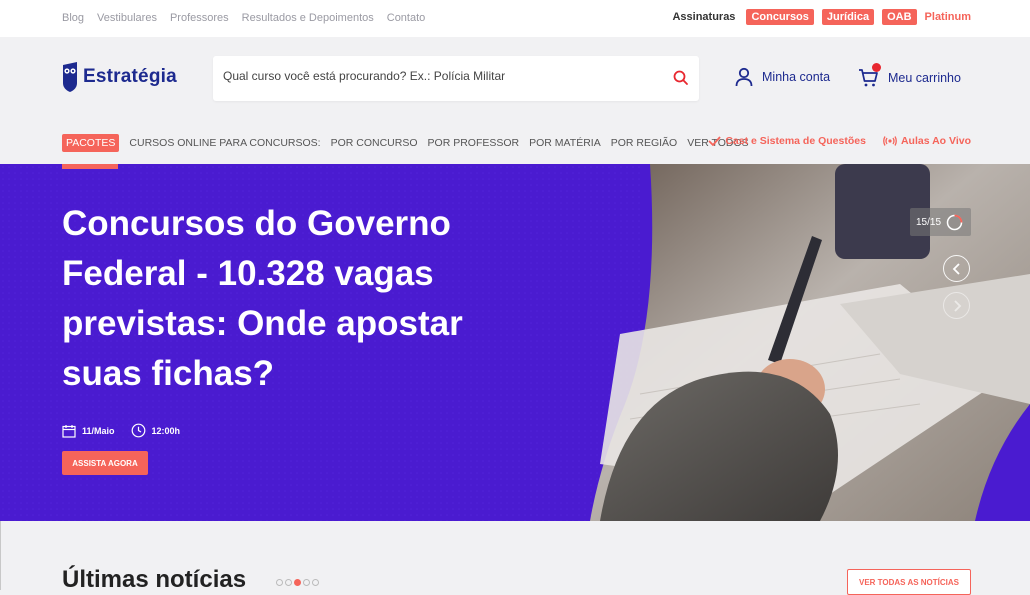  Describe the element at coordinates (890, 141) in the screenshot. I see `broadcast-icon` at that location.